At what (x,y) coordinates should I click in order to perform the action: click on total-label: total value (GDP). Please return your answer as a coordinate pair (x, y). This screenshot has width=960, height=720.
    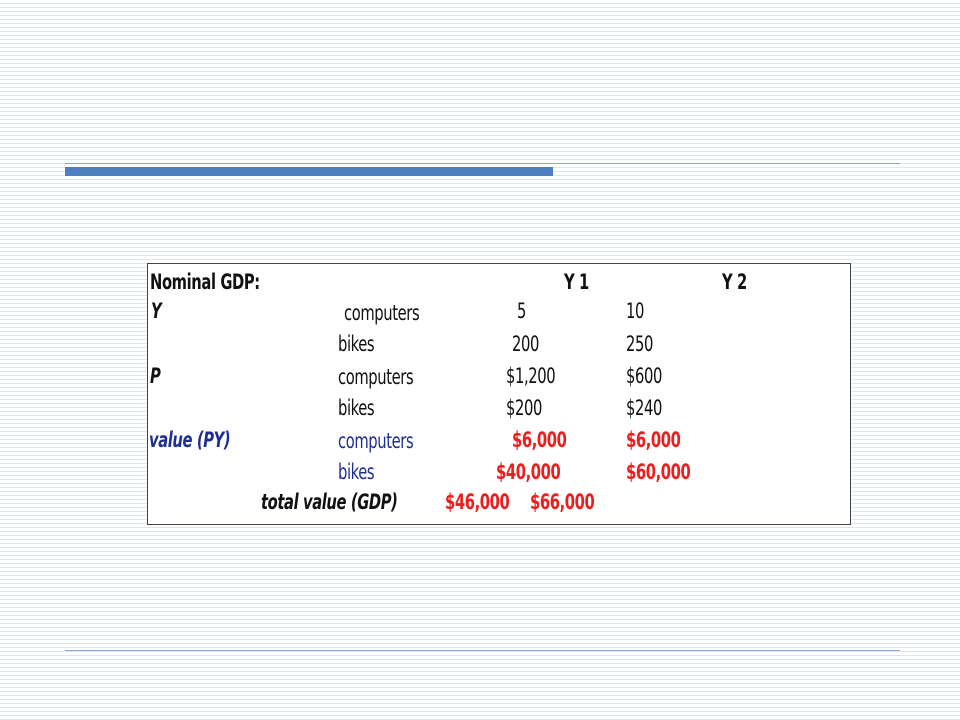
    Looking at the image, I should click on (329, 502).